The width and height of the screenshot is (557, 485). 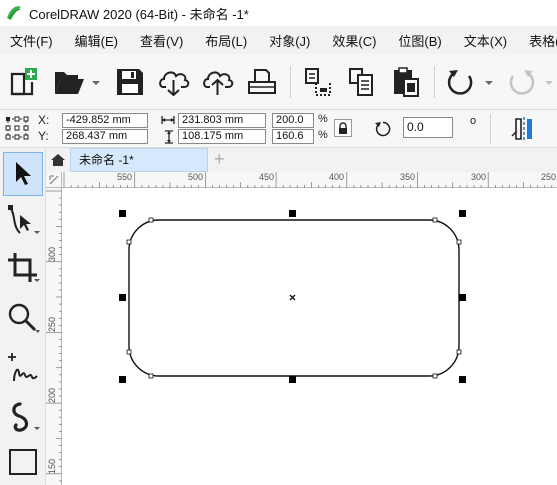 I want to click on width-icon, so click(x=168, y=120).